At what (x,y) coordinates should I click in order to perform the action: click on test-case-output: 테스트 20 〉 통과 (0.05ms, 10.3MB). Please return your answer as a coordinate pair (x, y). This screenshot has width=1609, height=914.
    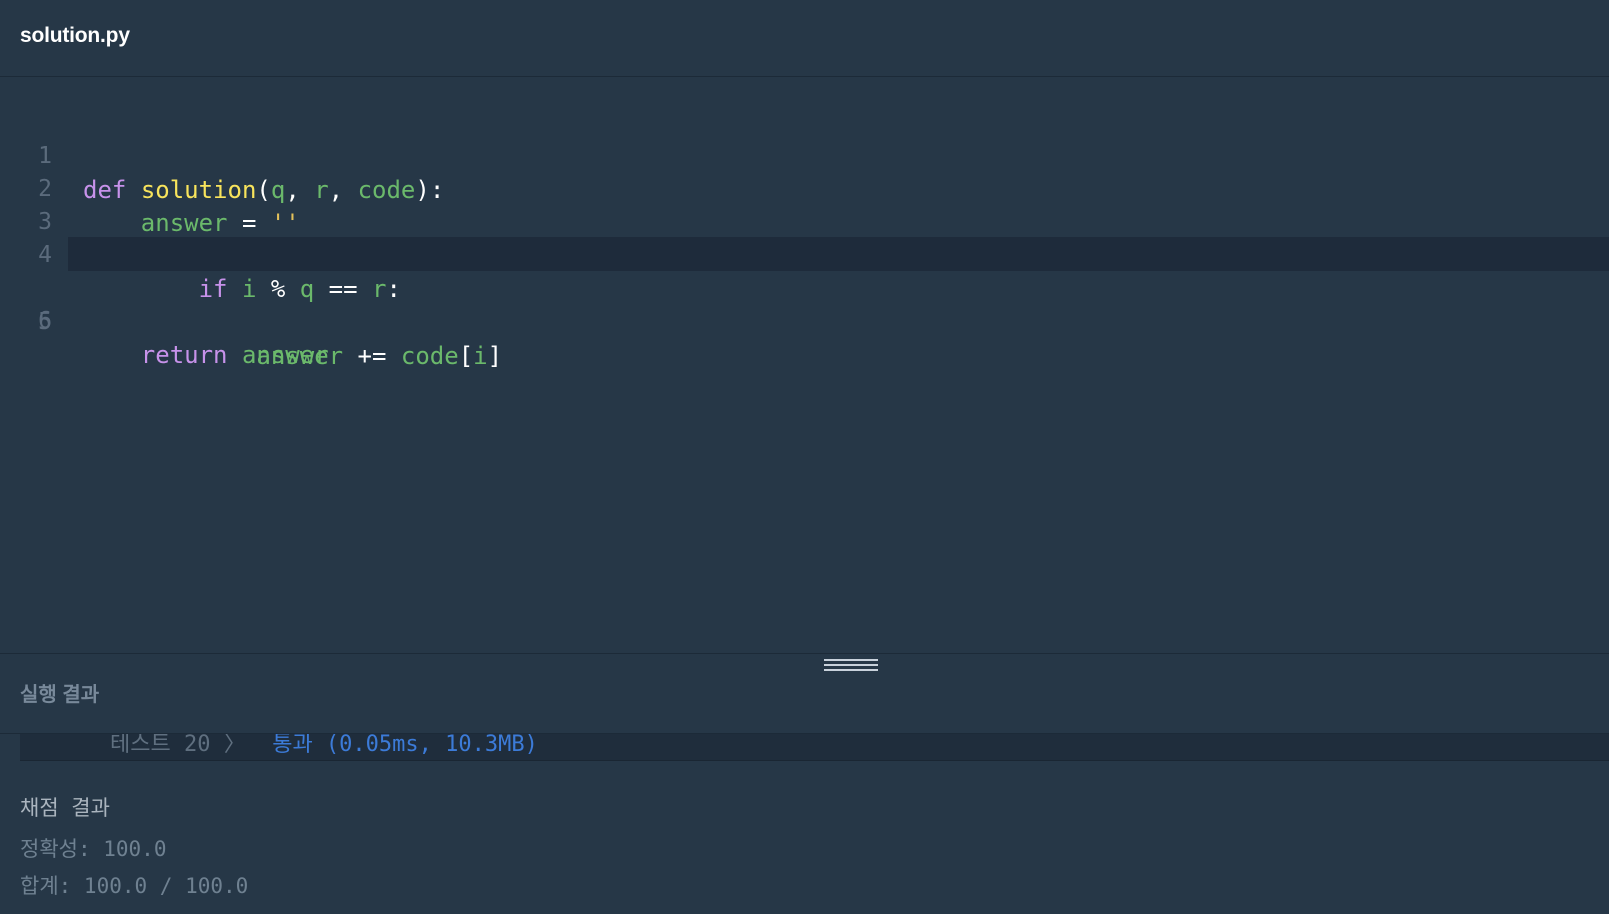
    Looking at the image, I should click on (814, 747).